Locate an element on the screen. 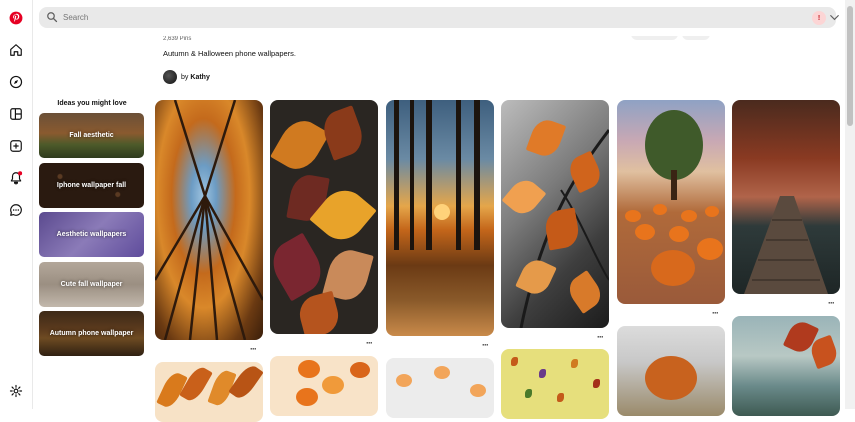 The width and height of the screenshot is (855, 422). messages-icon is located at coordinates (16, 210).